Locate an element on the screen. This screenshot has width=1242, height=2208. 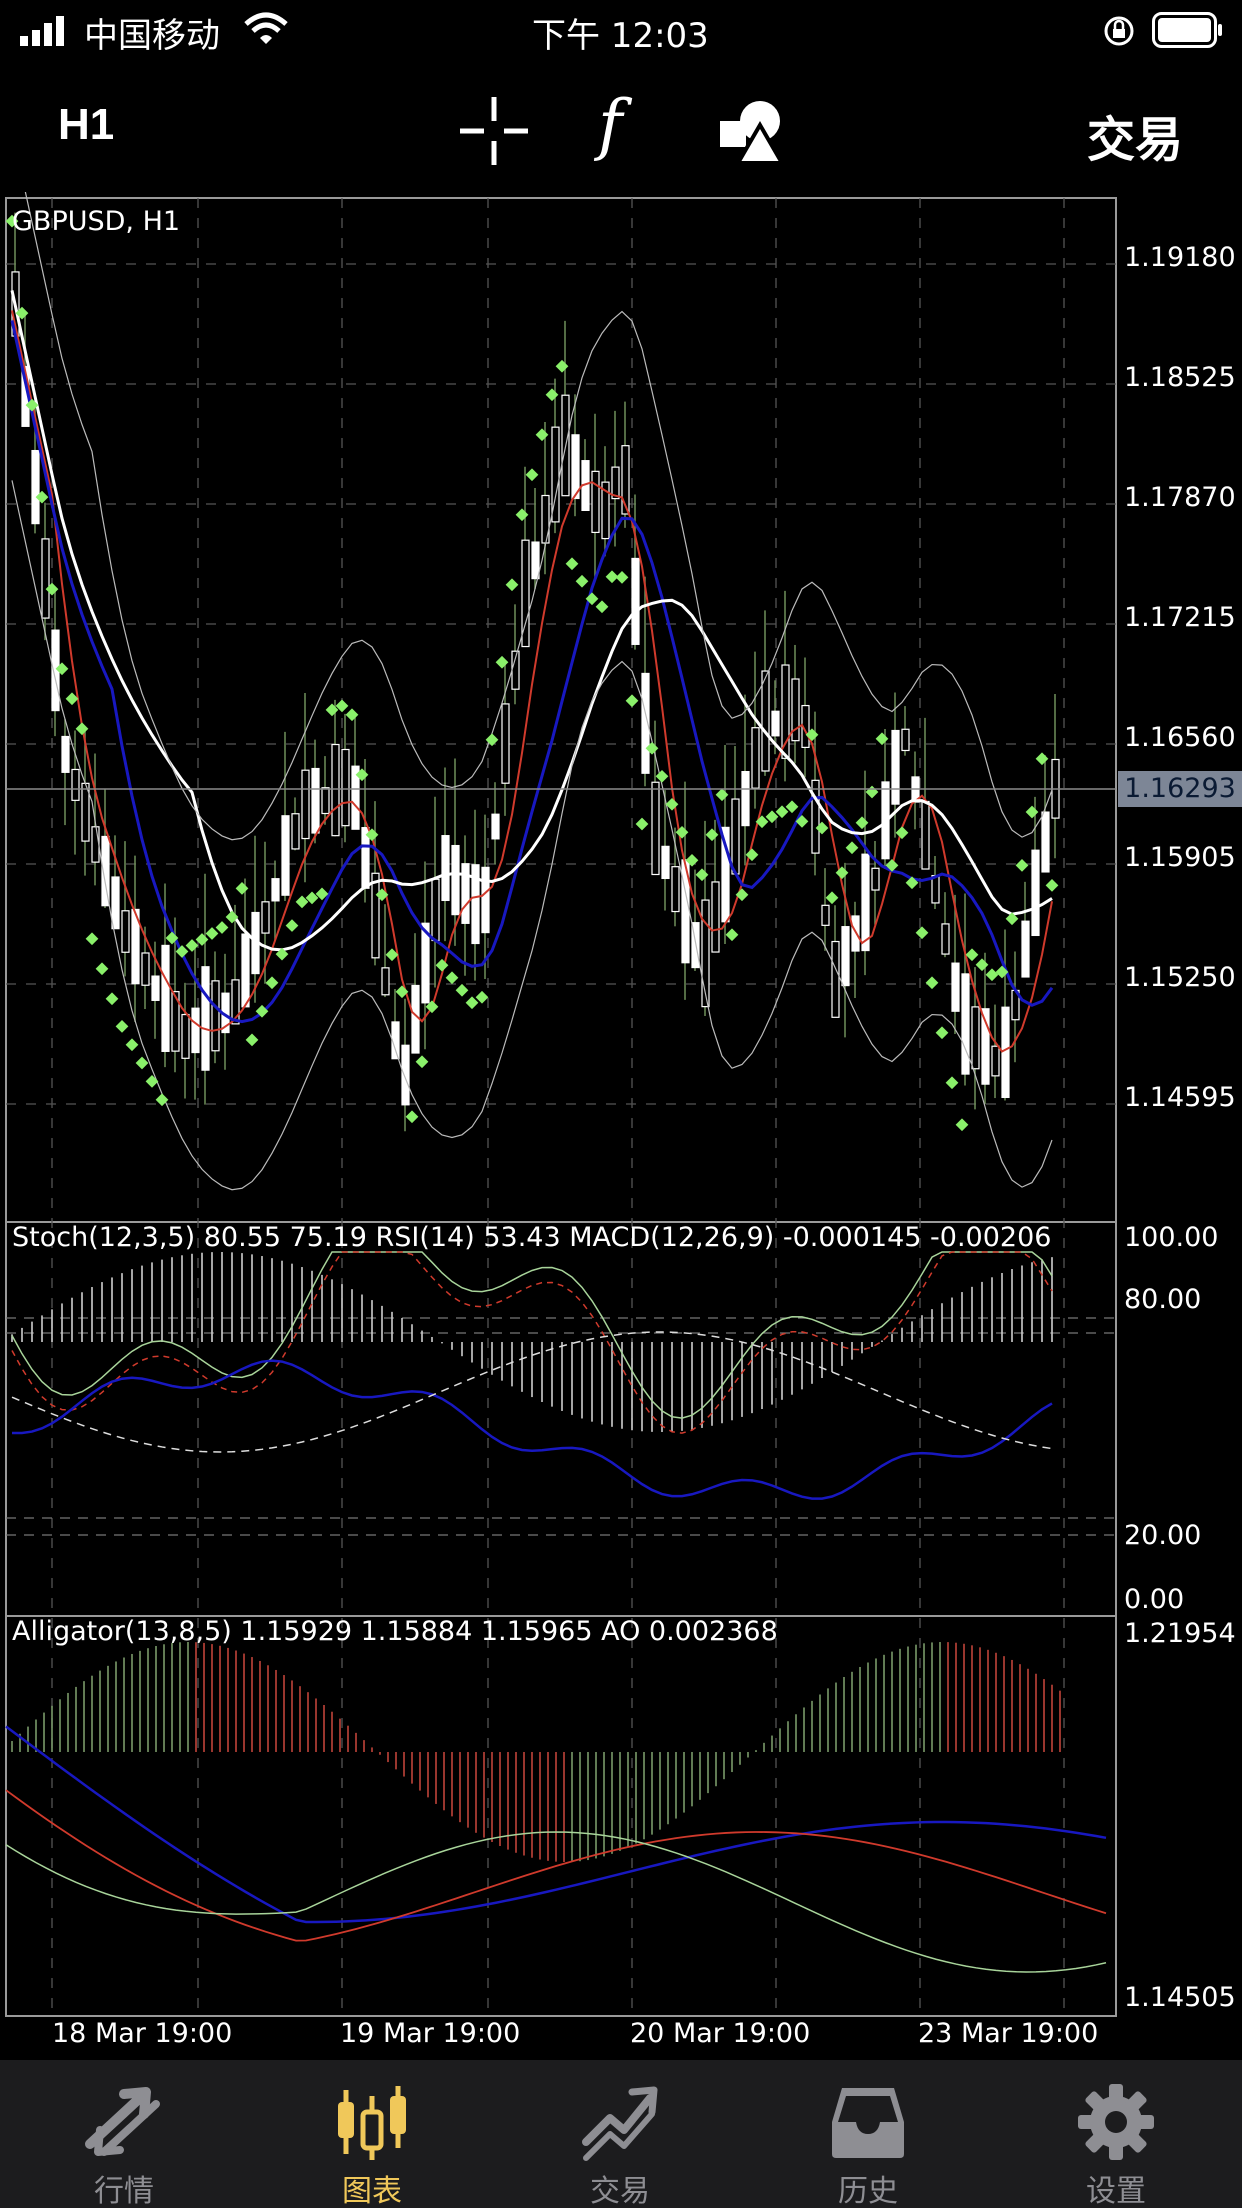
tab-quotes: 行情 is located at coordinates (124, 2134).